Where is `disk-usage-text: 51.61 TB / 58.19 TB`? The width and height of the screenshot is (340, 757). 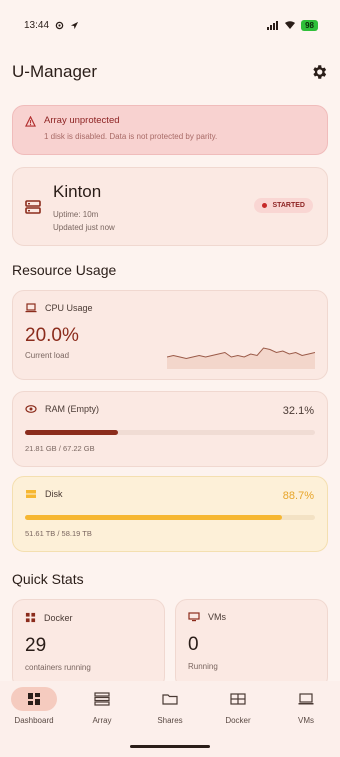
disk-usage-text: 51.61 TB / 58.19 TB is located at coordinates (58, 533).